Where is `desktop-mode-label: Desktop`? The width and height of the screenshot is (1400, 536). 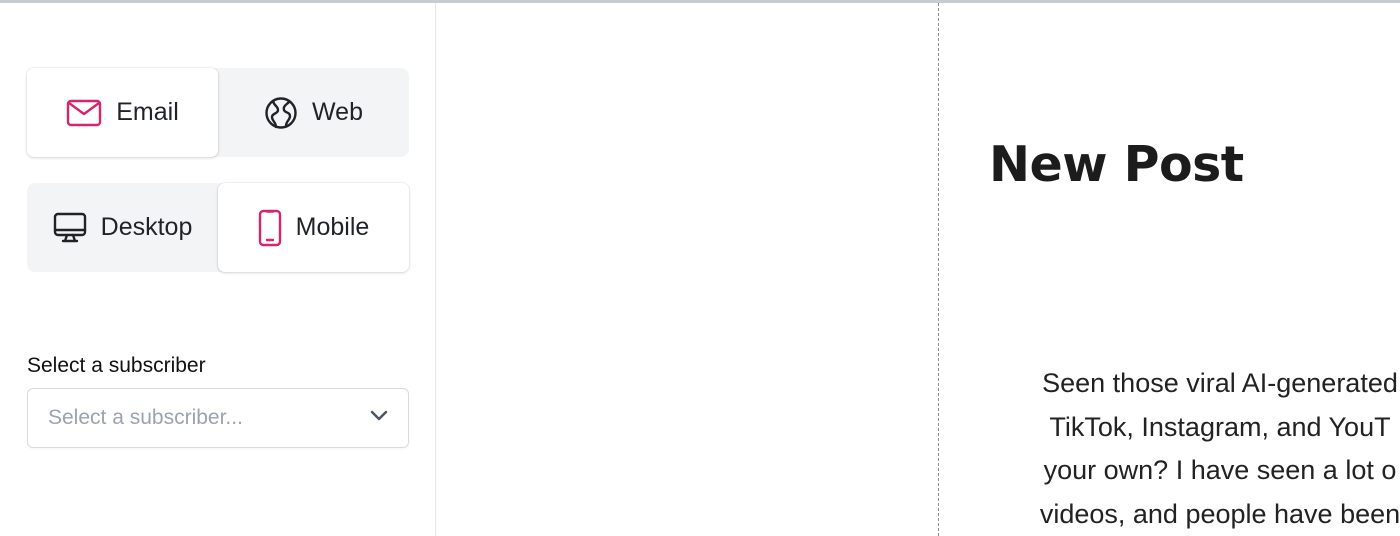 desktop-mode-label: Desktop is located at coordinates (146, 227).